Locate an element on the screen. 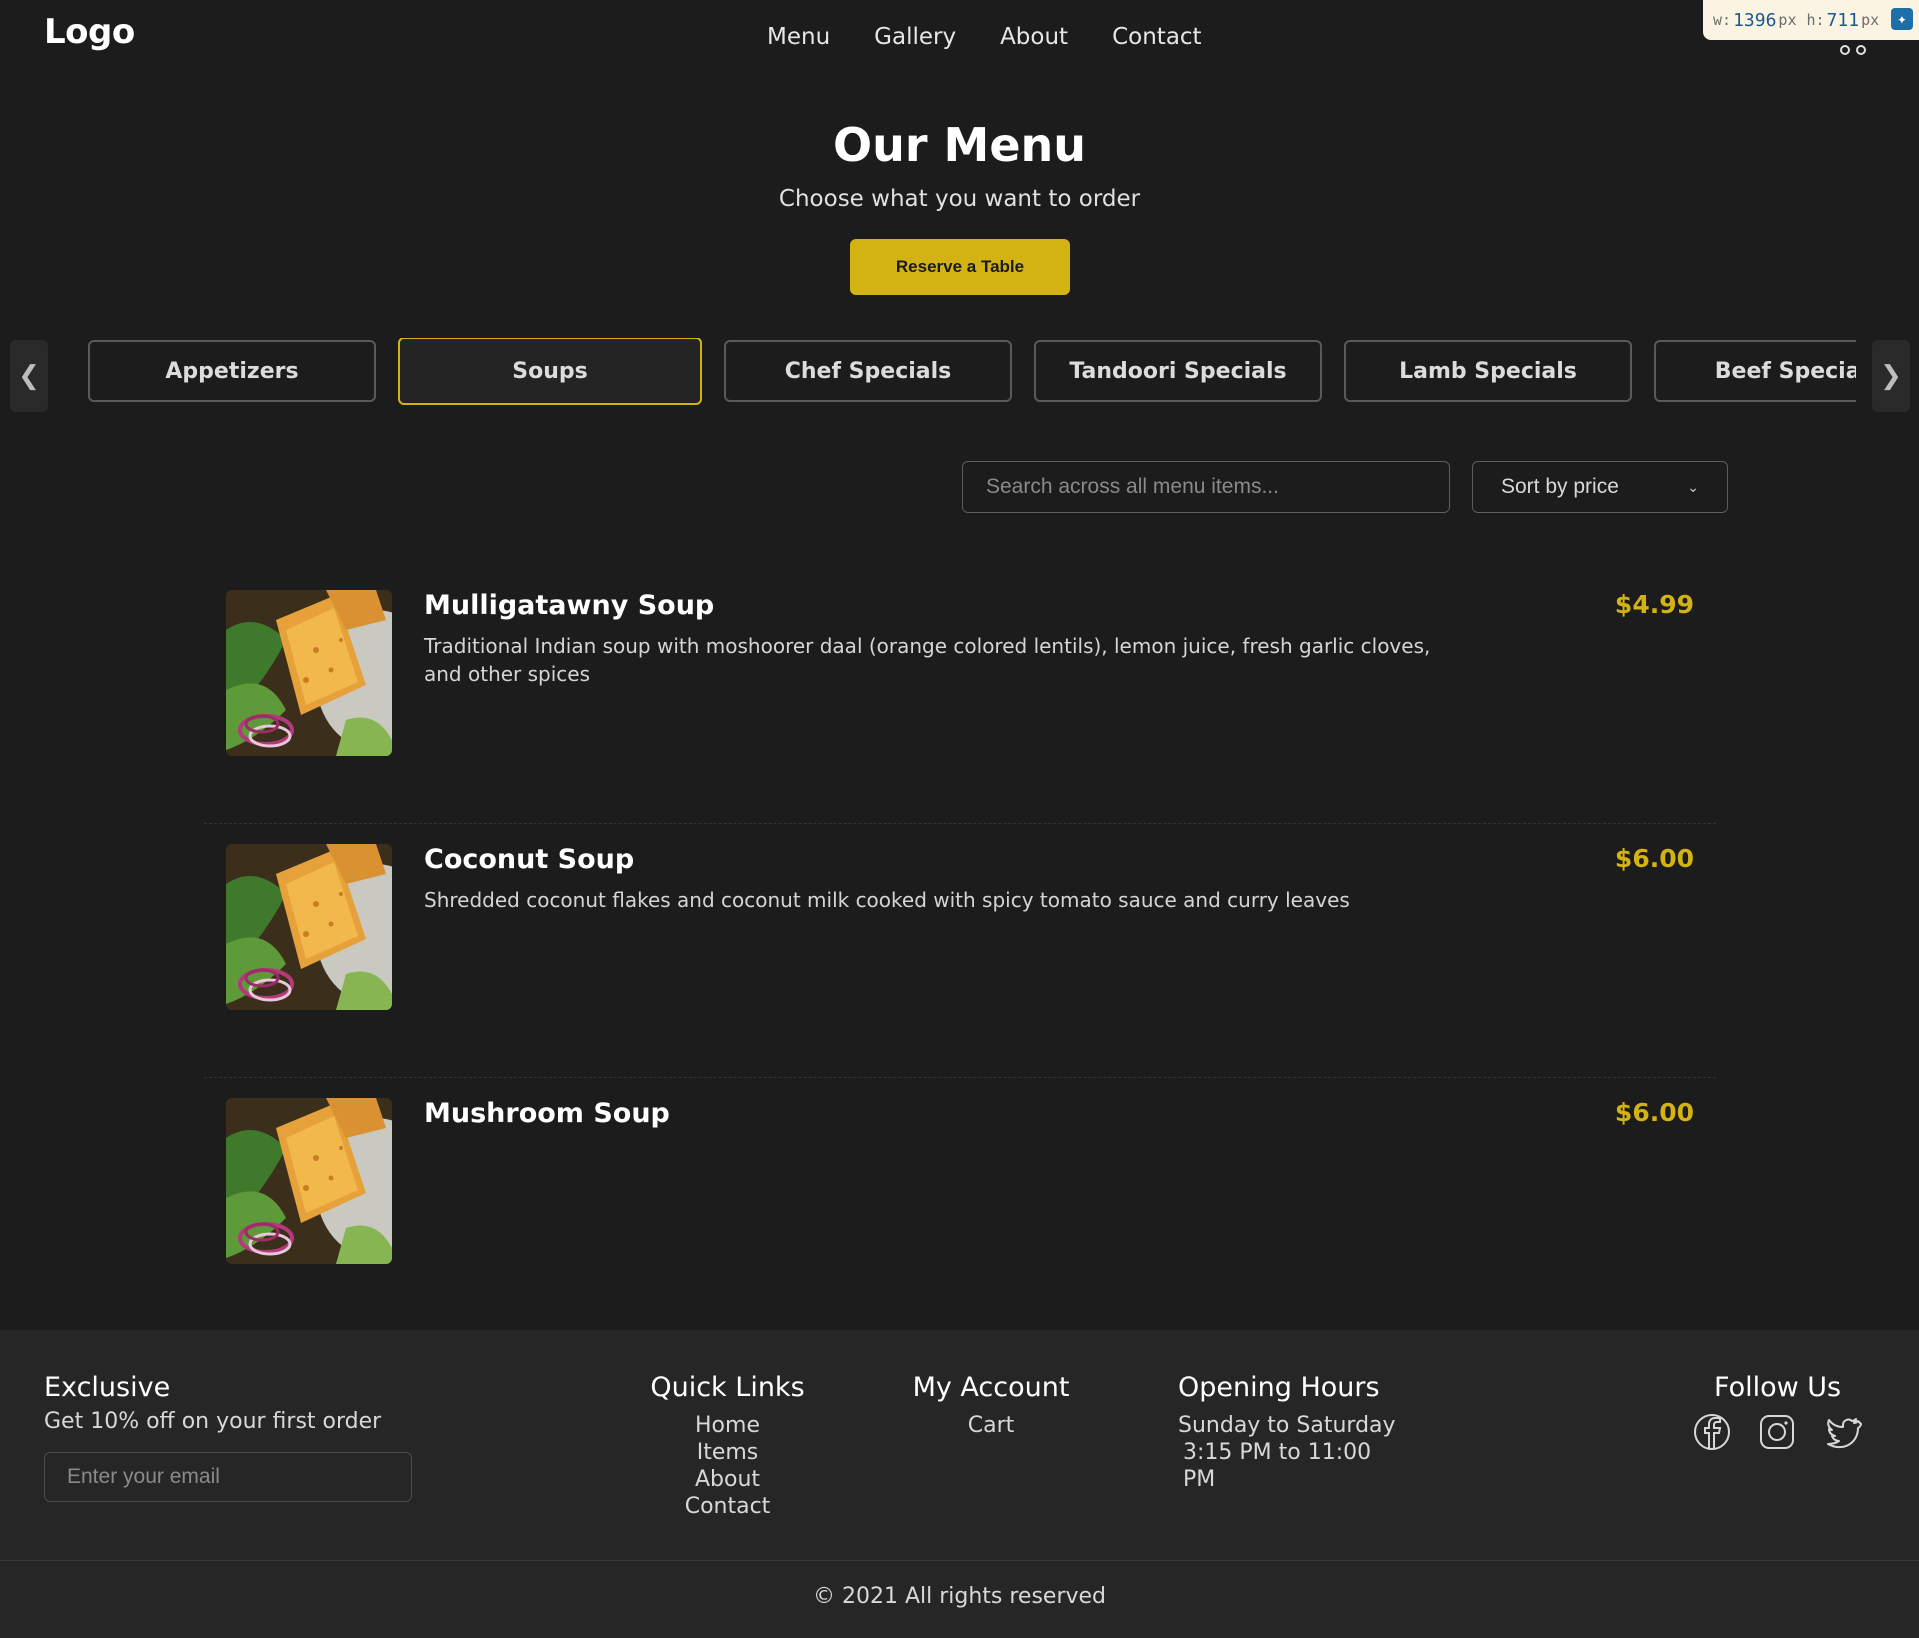  footer-quick-links: Quick Links Home Items About Contact is located at coordinates (727, 1446).